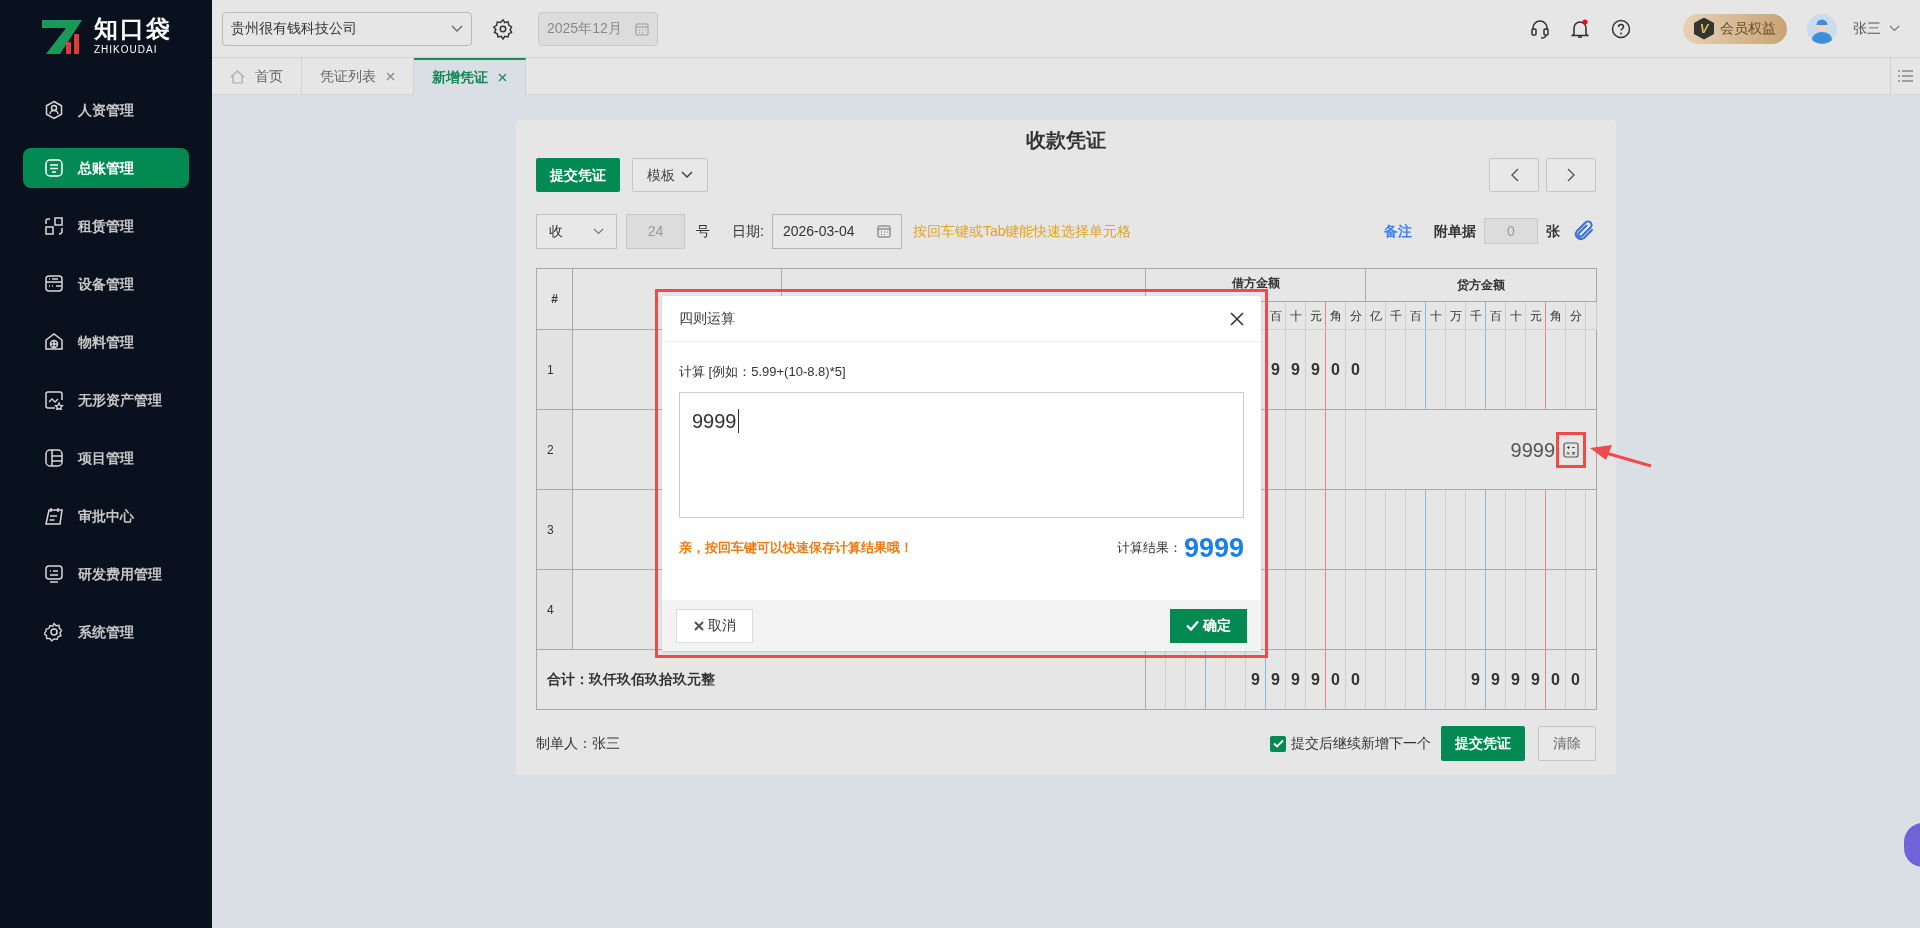 Image resolution: width=1920 pixels, height=928 pixels. What do you see at coordinates (1278, 743) in the screenshot?
I see `continue-checkbox` at bounding box center [1278, 743].